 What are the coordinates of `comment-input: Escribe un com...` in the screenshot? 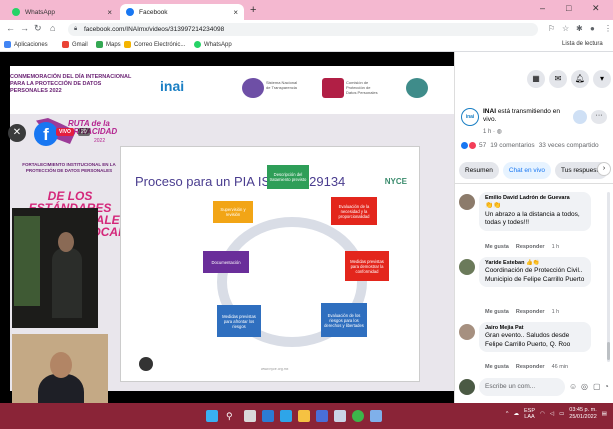 It's located at (522, 387).